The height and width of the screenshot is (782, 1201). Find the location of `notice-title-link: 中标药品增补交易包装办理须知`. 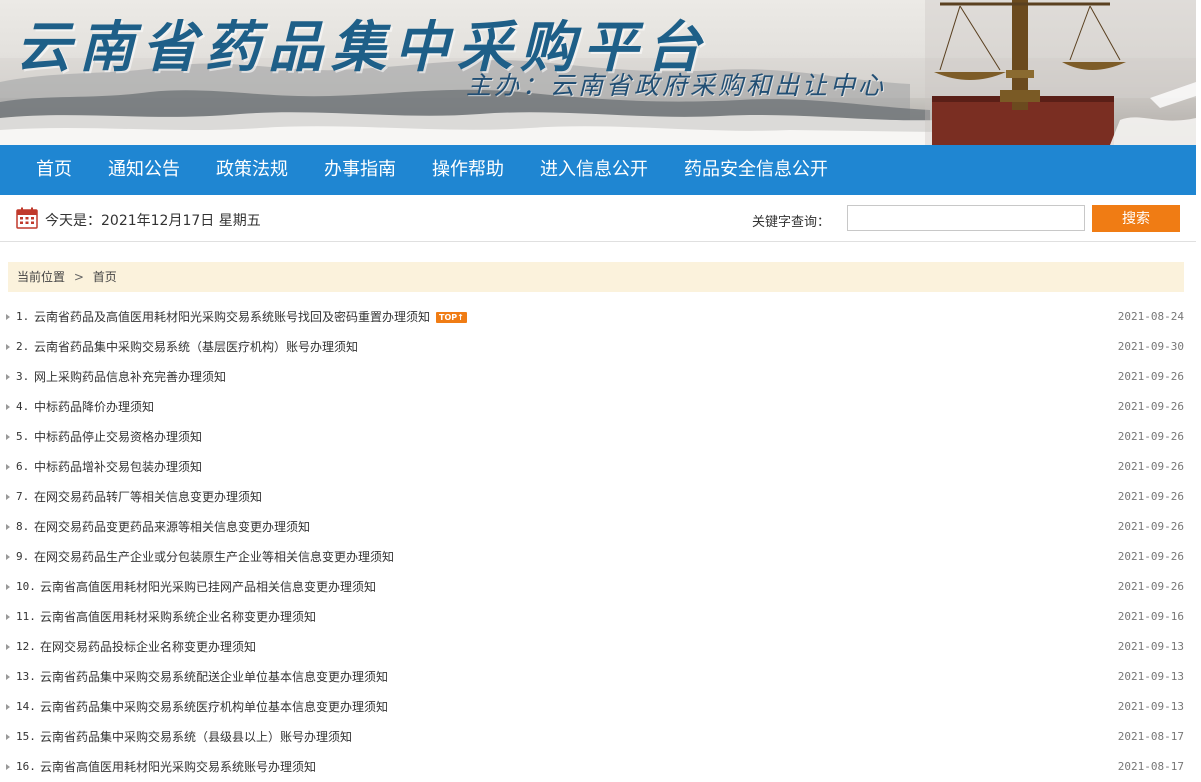

notice-title-link: 中标药品增补交易包装办理须知 is located at coordinates (118, 467).